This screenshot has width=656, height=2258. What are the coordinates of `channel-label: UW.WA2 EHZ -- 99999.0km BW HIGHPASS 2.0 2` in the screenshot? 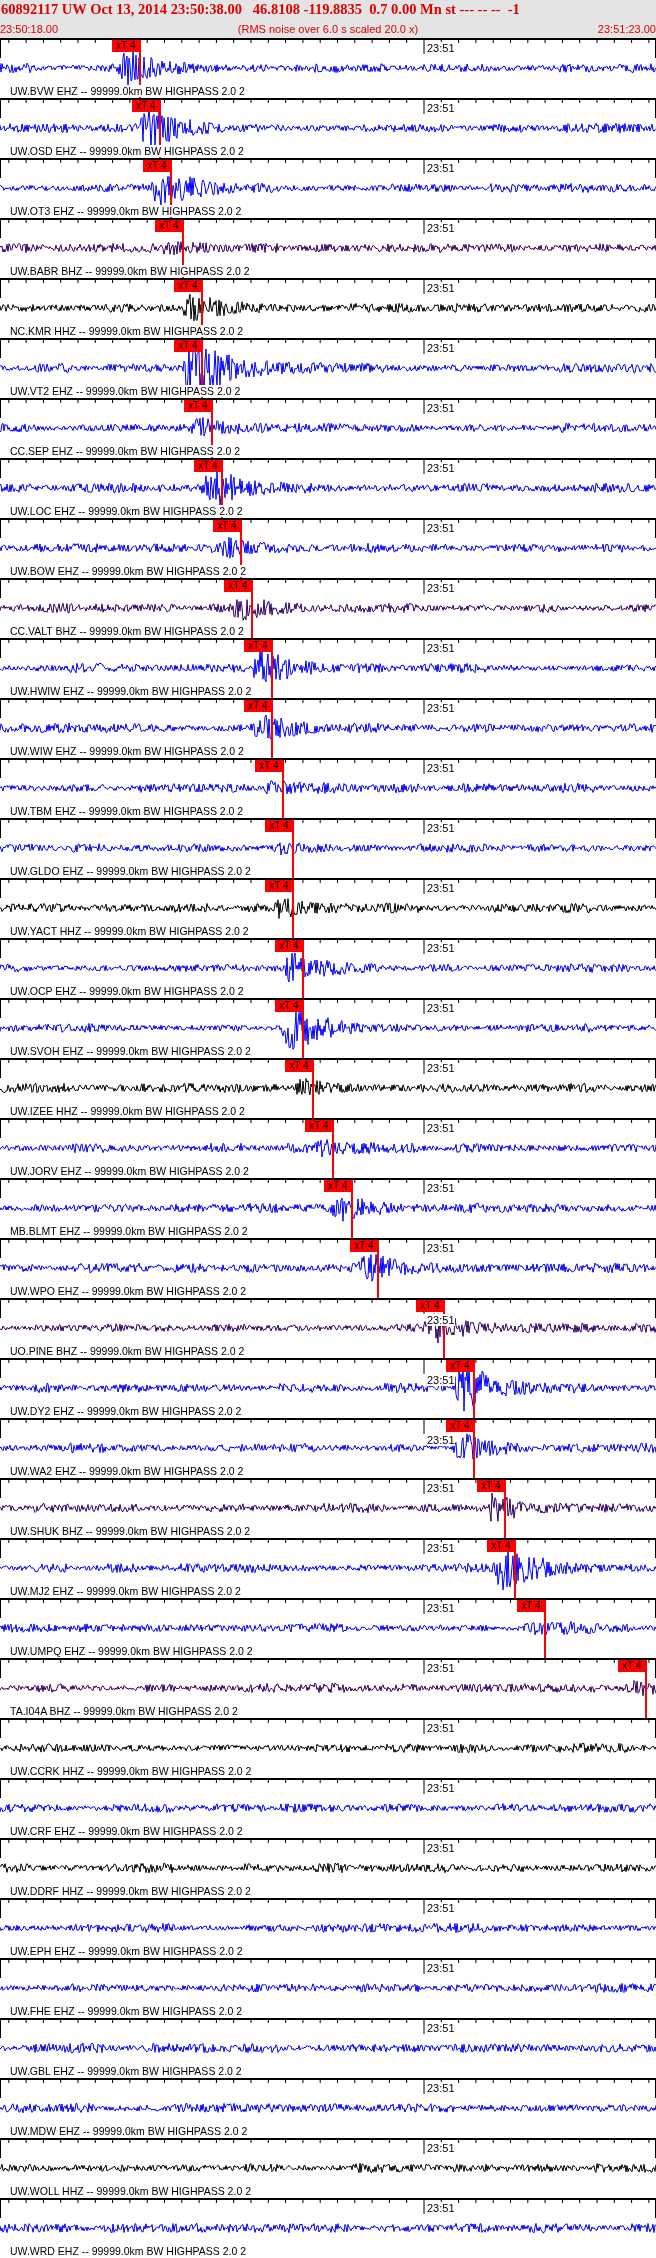 It's located at (127, 1471).